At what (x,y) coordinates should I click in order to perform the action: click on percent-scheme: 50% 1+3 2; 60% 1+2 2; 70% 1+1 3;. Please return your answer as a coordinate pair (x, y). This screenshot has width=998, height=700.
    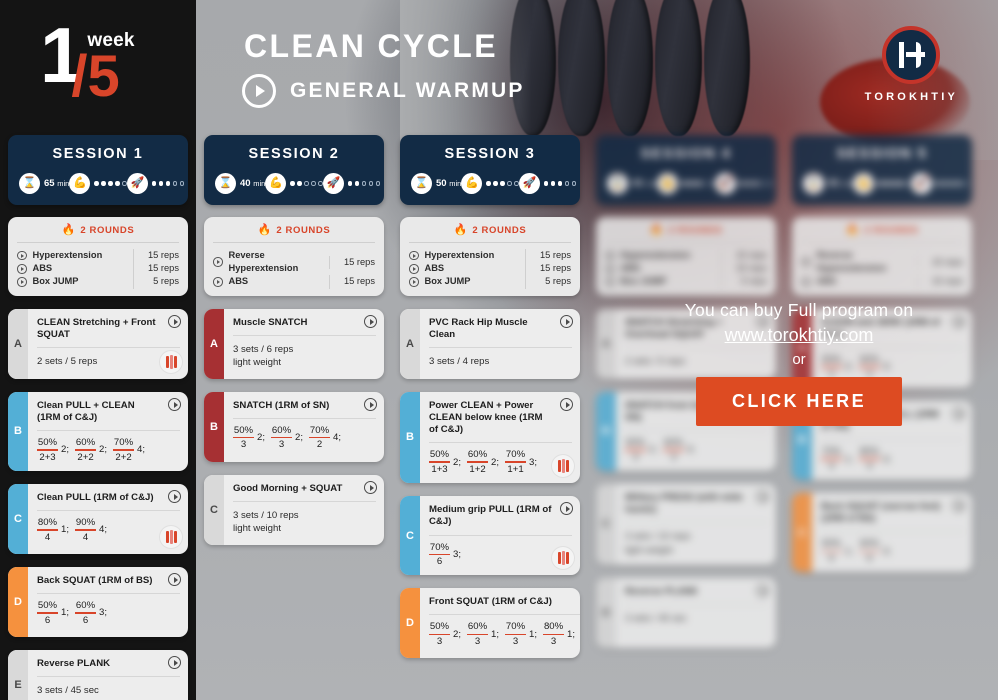
    Looking at the image, I should click on (500, 459).